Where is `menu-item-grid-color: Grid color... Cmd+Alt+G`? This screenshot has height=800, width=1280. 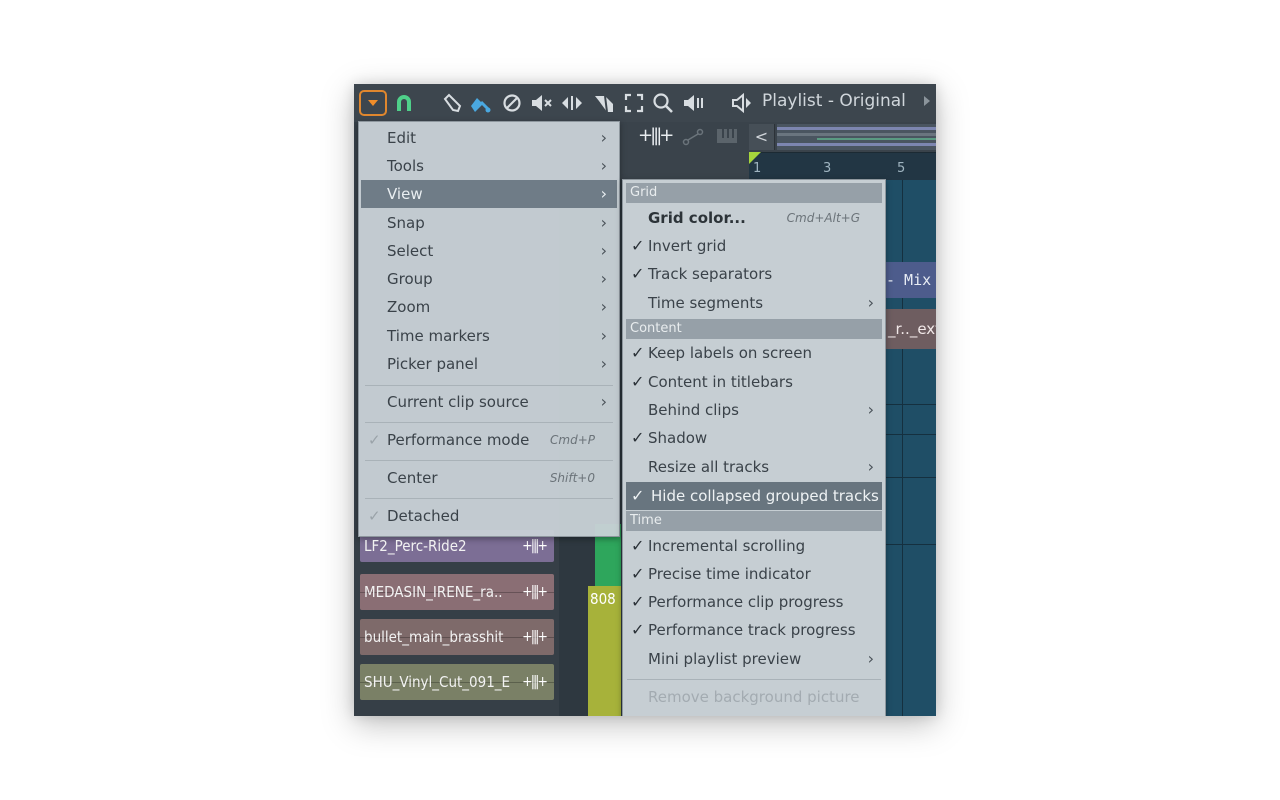 menu-item-grid-color: Grid color... Cmd+Alt+G is located at coordinates (754, 218).